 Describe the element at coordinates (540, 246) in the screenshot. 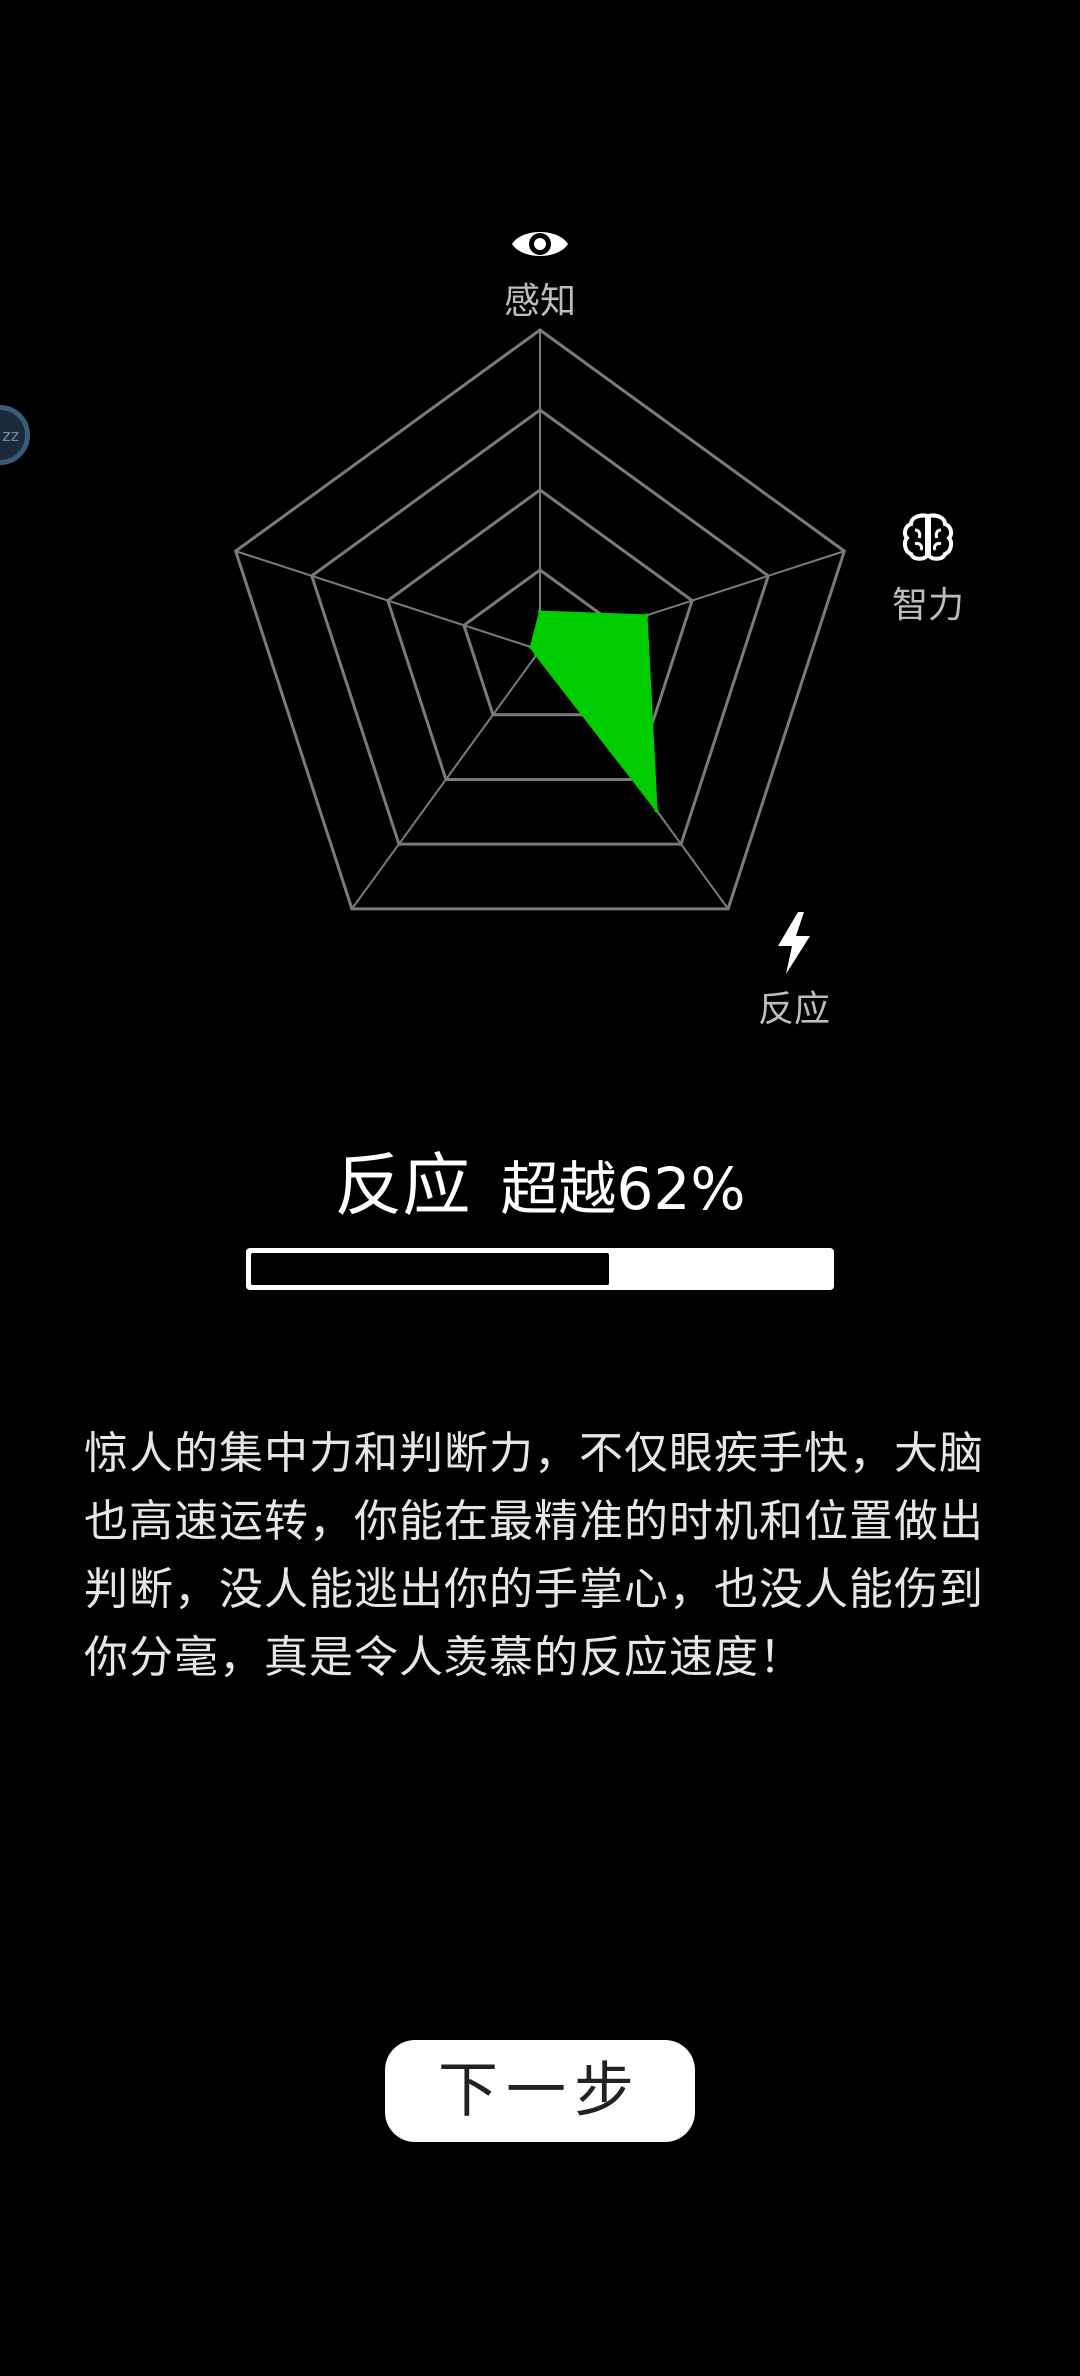

I see `eye-icon` at that location.